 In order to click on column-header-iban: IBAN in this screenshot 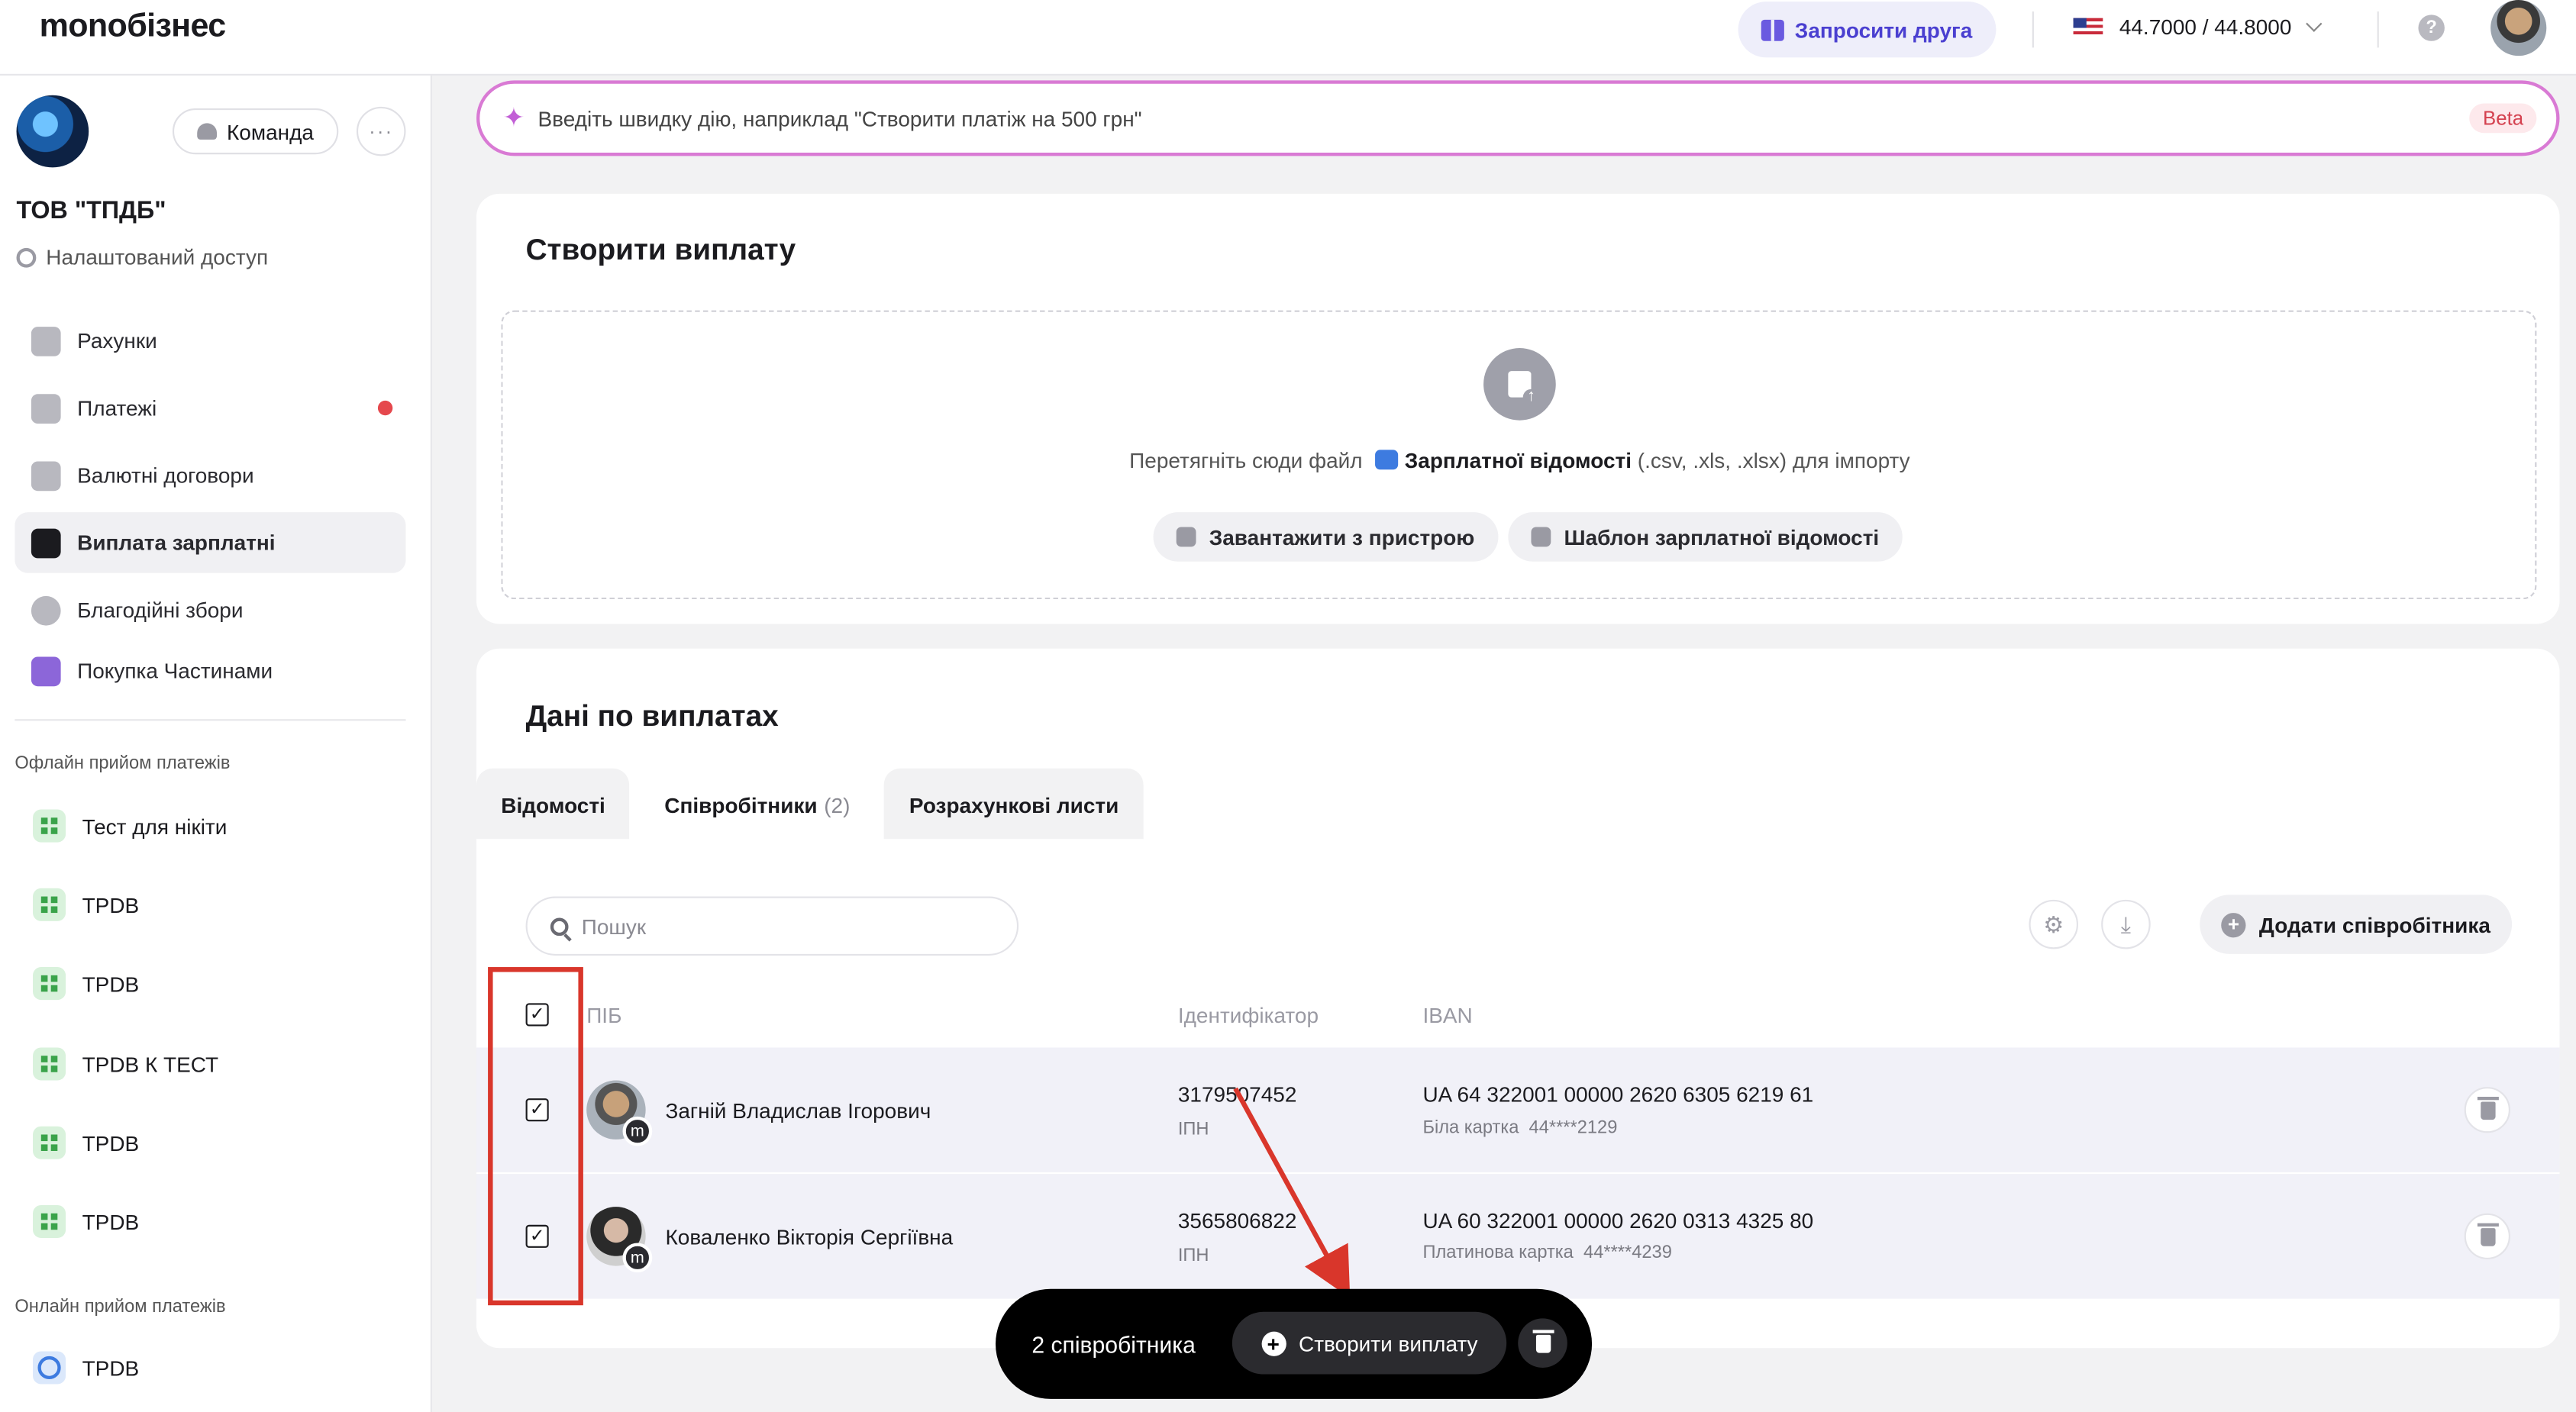, I will do `click(1447, 1015)`.